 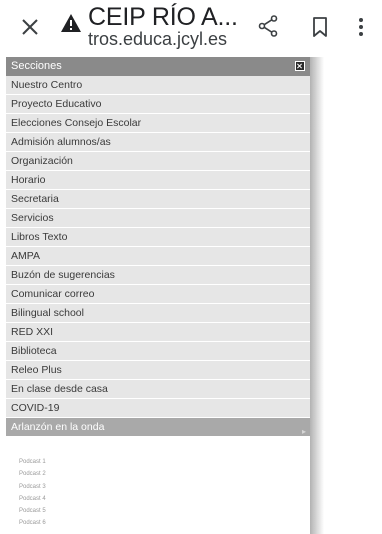 What do you see at coordinates (30, 27) in the screenshot?
I see `close-icon` at bounding box center [30, 27].